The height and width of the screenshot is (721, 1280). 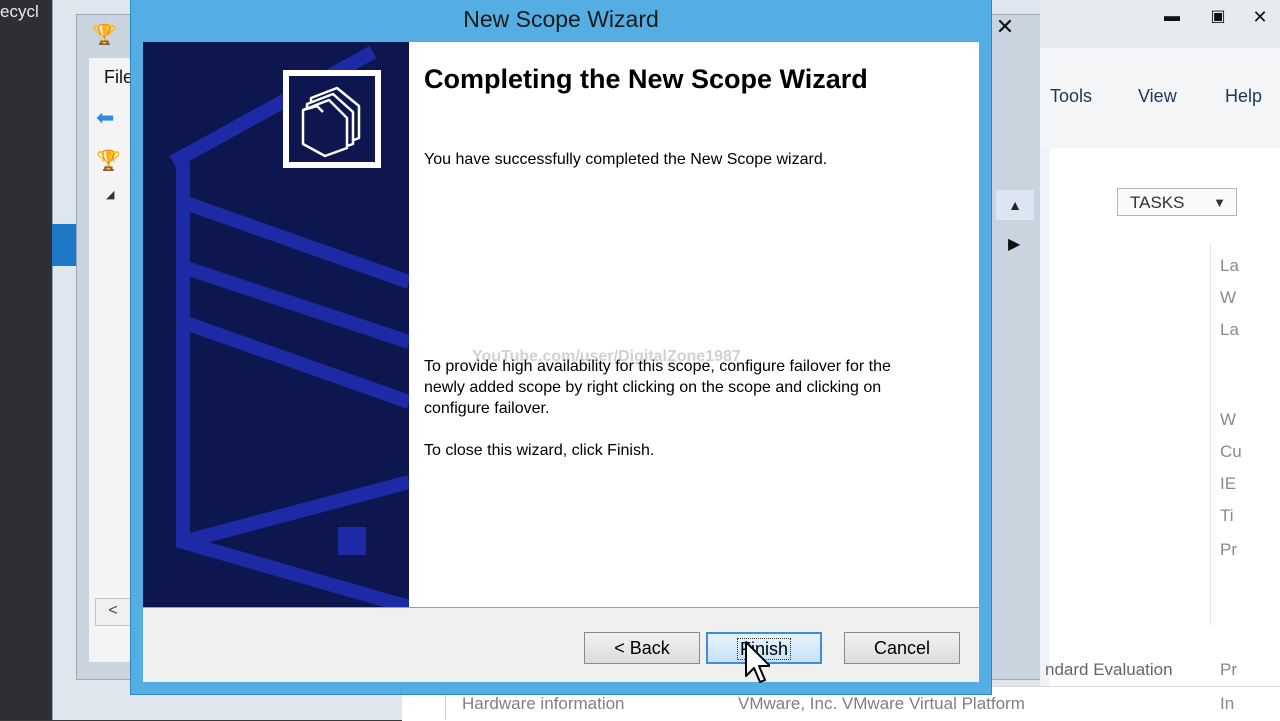 What do you see at coordinates (1109, 669) in the screenshot?
I see `edition-value: ndard Evaluation` at bounding box center [1109, 669].